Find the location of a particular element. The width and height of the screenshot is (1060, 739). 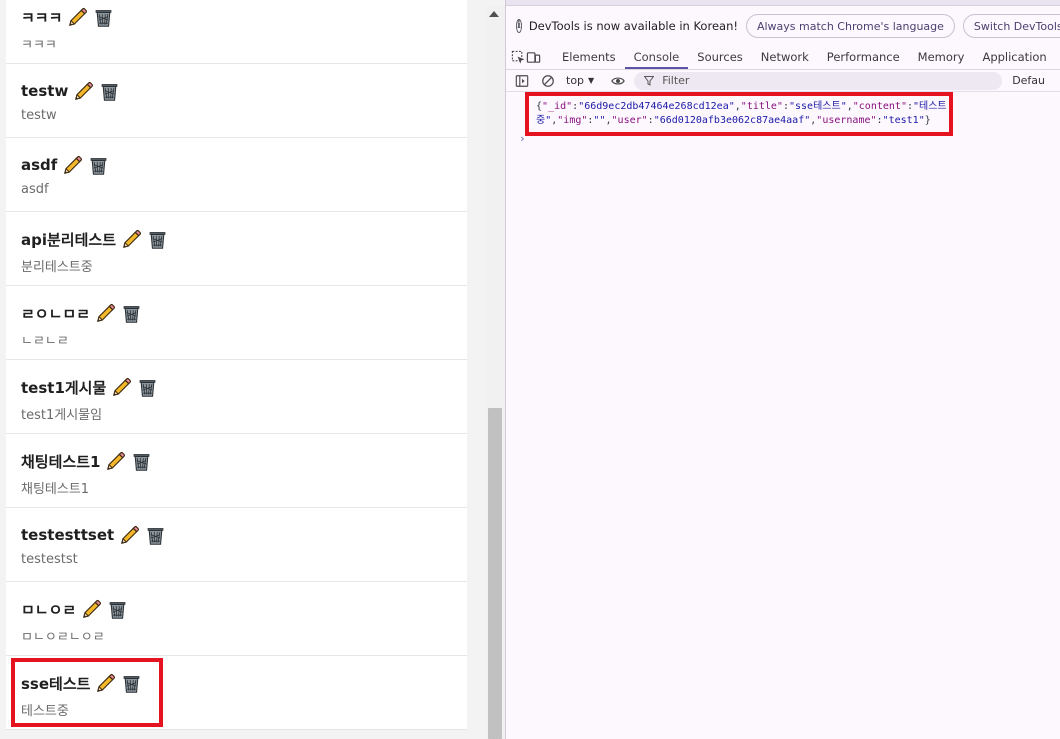

post-content: 채팅테스트1 is located at coordinates (55, 489).